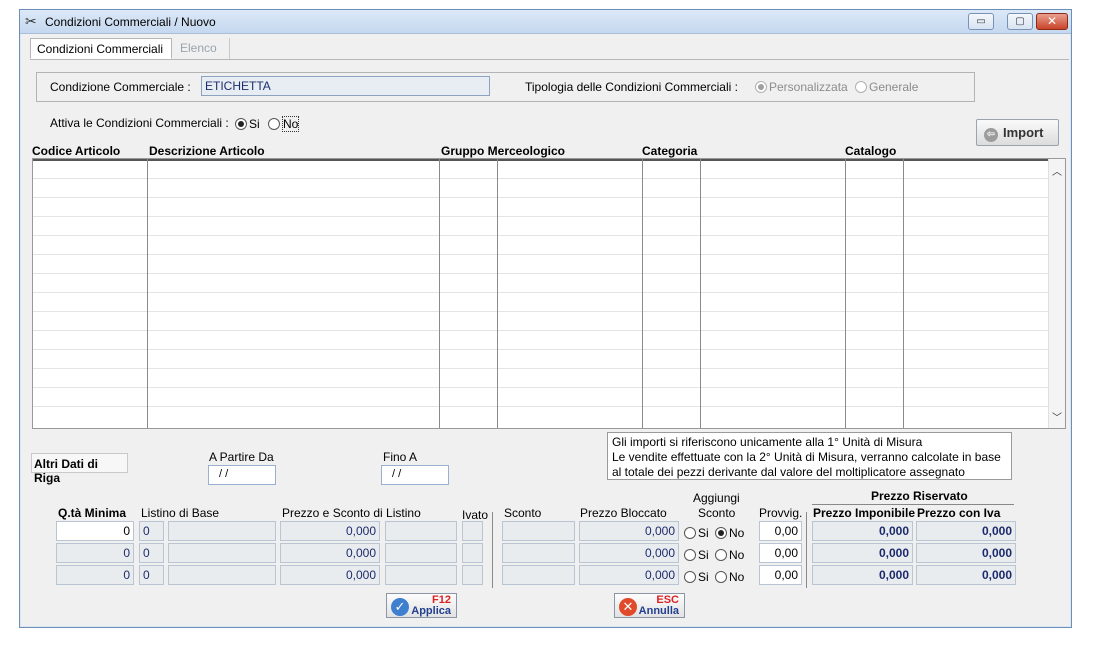 This screenshot has height=650, width=1111. I want to click on a-partire-field: / /, so click(242, 475).